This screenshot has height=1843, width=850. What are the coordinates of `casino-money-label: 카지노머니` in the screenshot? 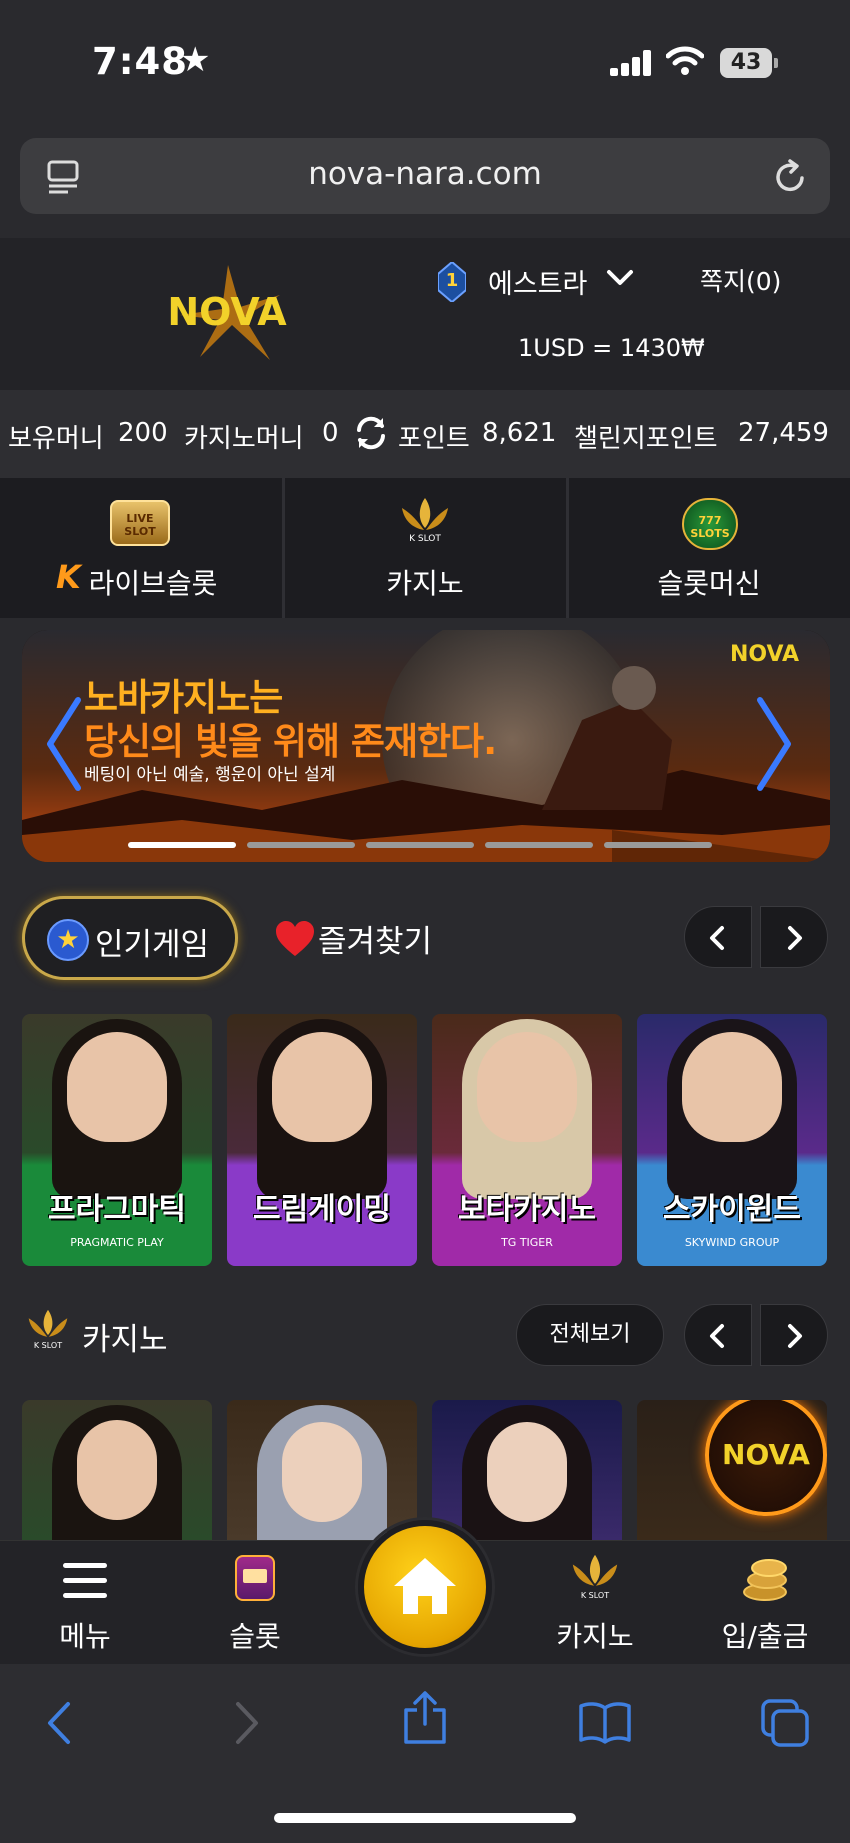 It's located at (244, 439).